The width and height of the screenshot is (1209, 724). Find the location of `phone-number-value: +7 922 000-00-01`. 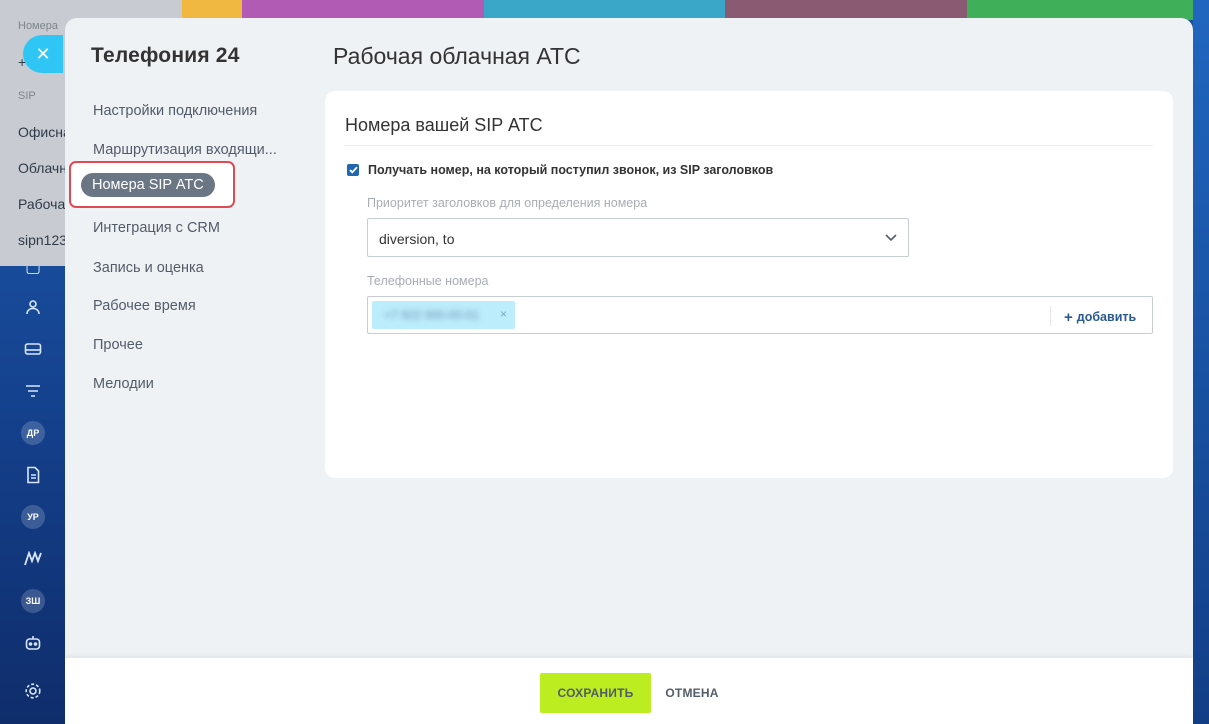

phone-number-value: +7 922 000-00-01 is located at coordinates (432, 315).